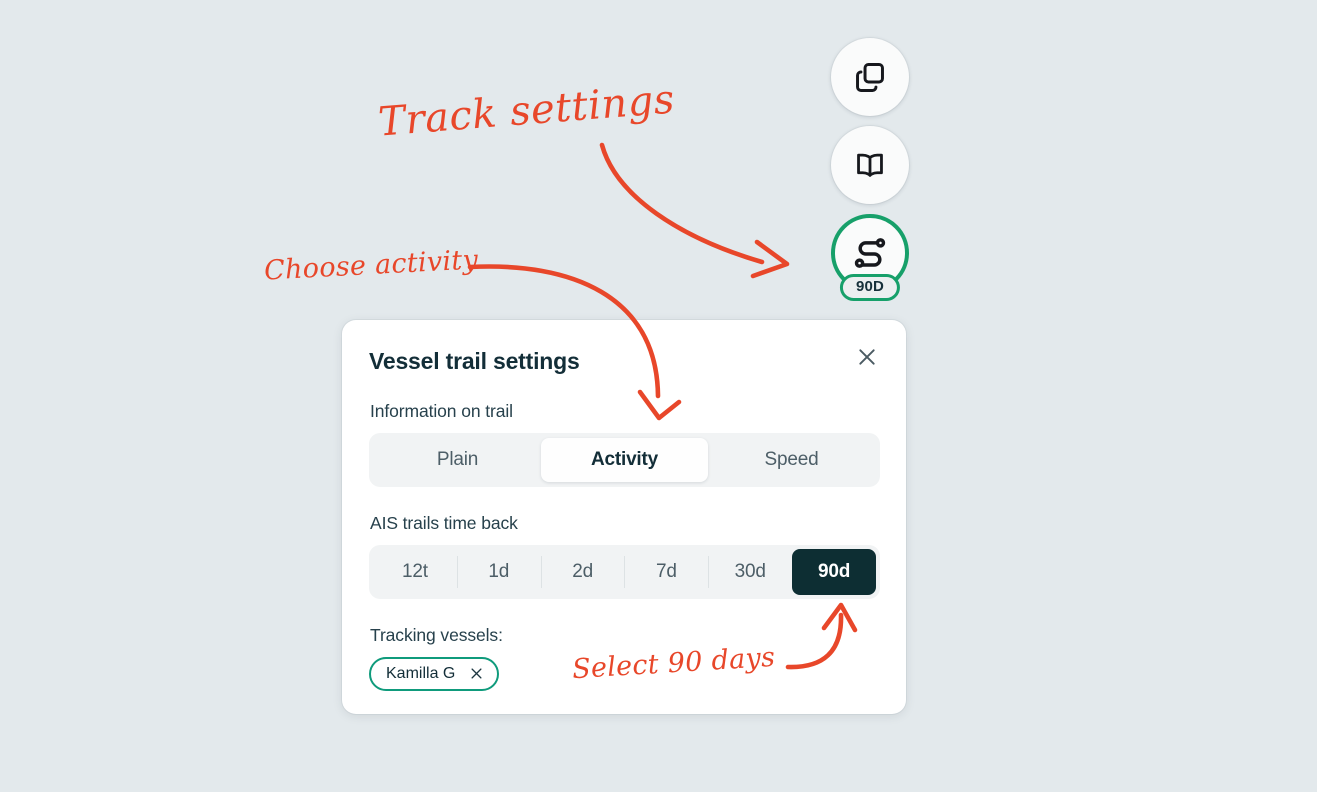 The width and height of the screenshot is (1317, 792). I want to click on vessel-chip: Kamilla G, so click(434, 674).